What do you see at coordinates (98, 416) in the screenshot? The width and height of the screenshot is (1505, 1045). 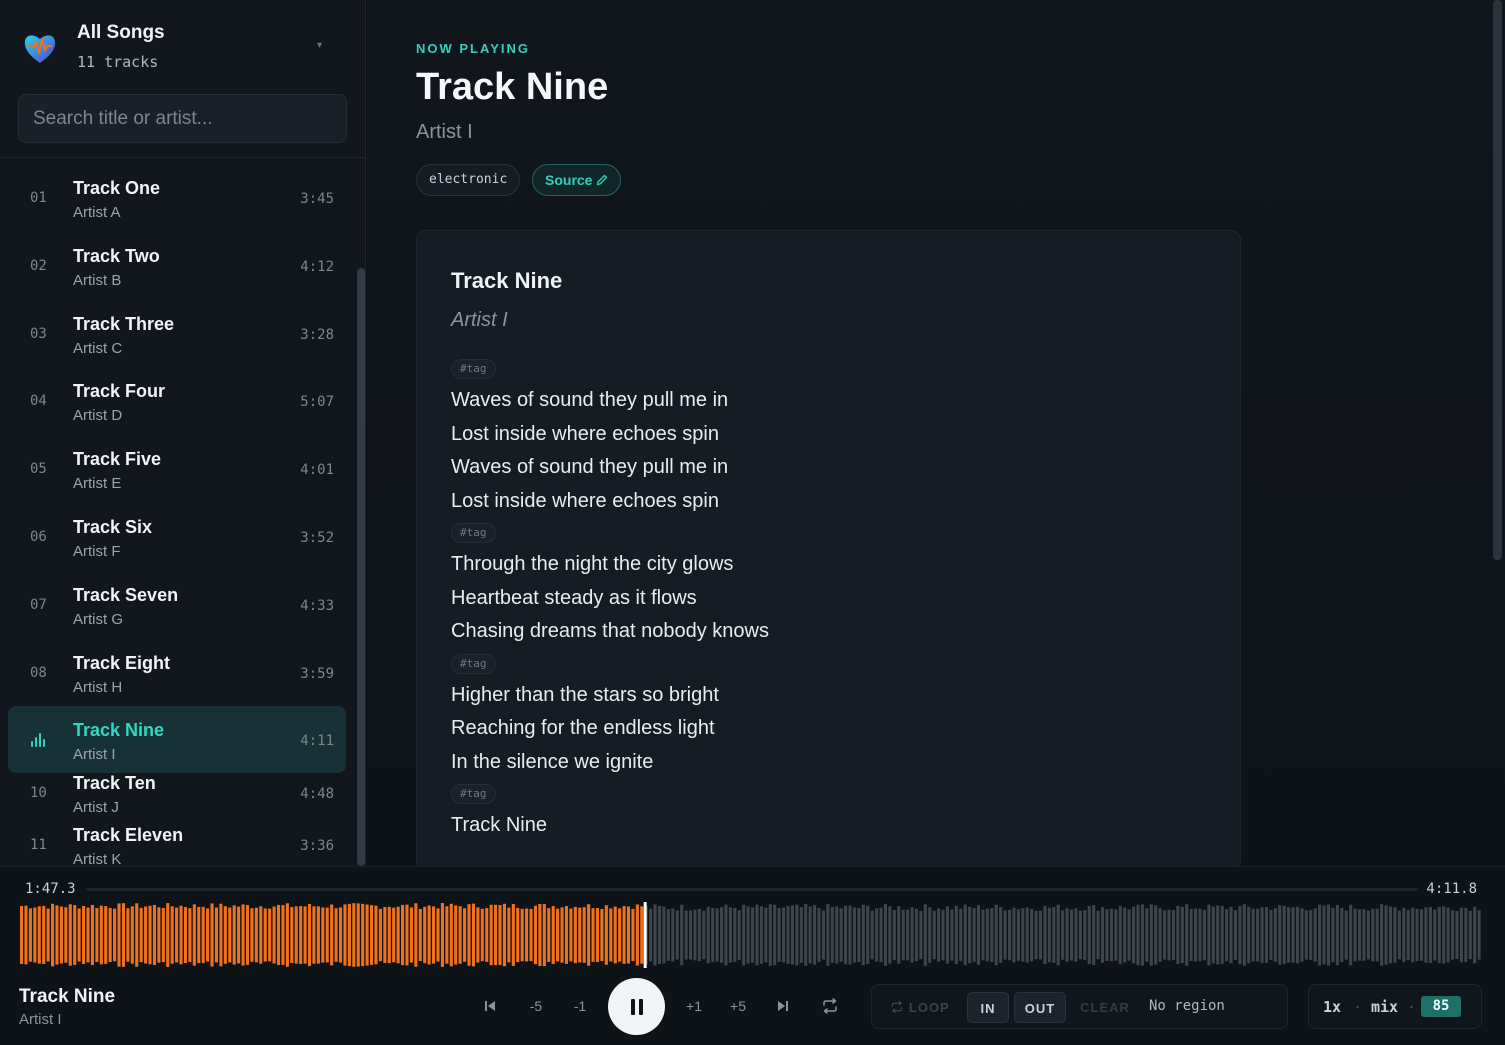 I see `track-artist: Artist D` at bounding box center [98, 416].